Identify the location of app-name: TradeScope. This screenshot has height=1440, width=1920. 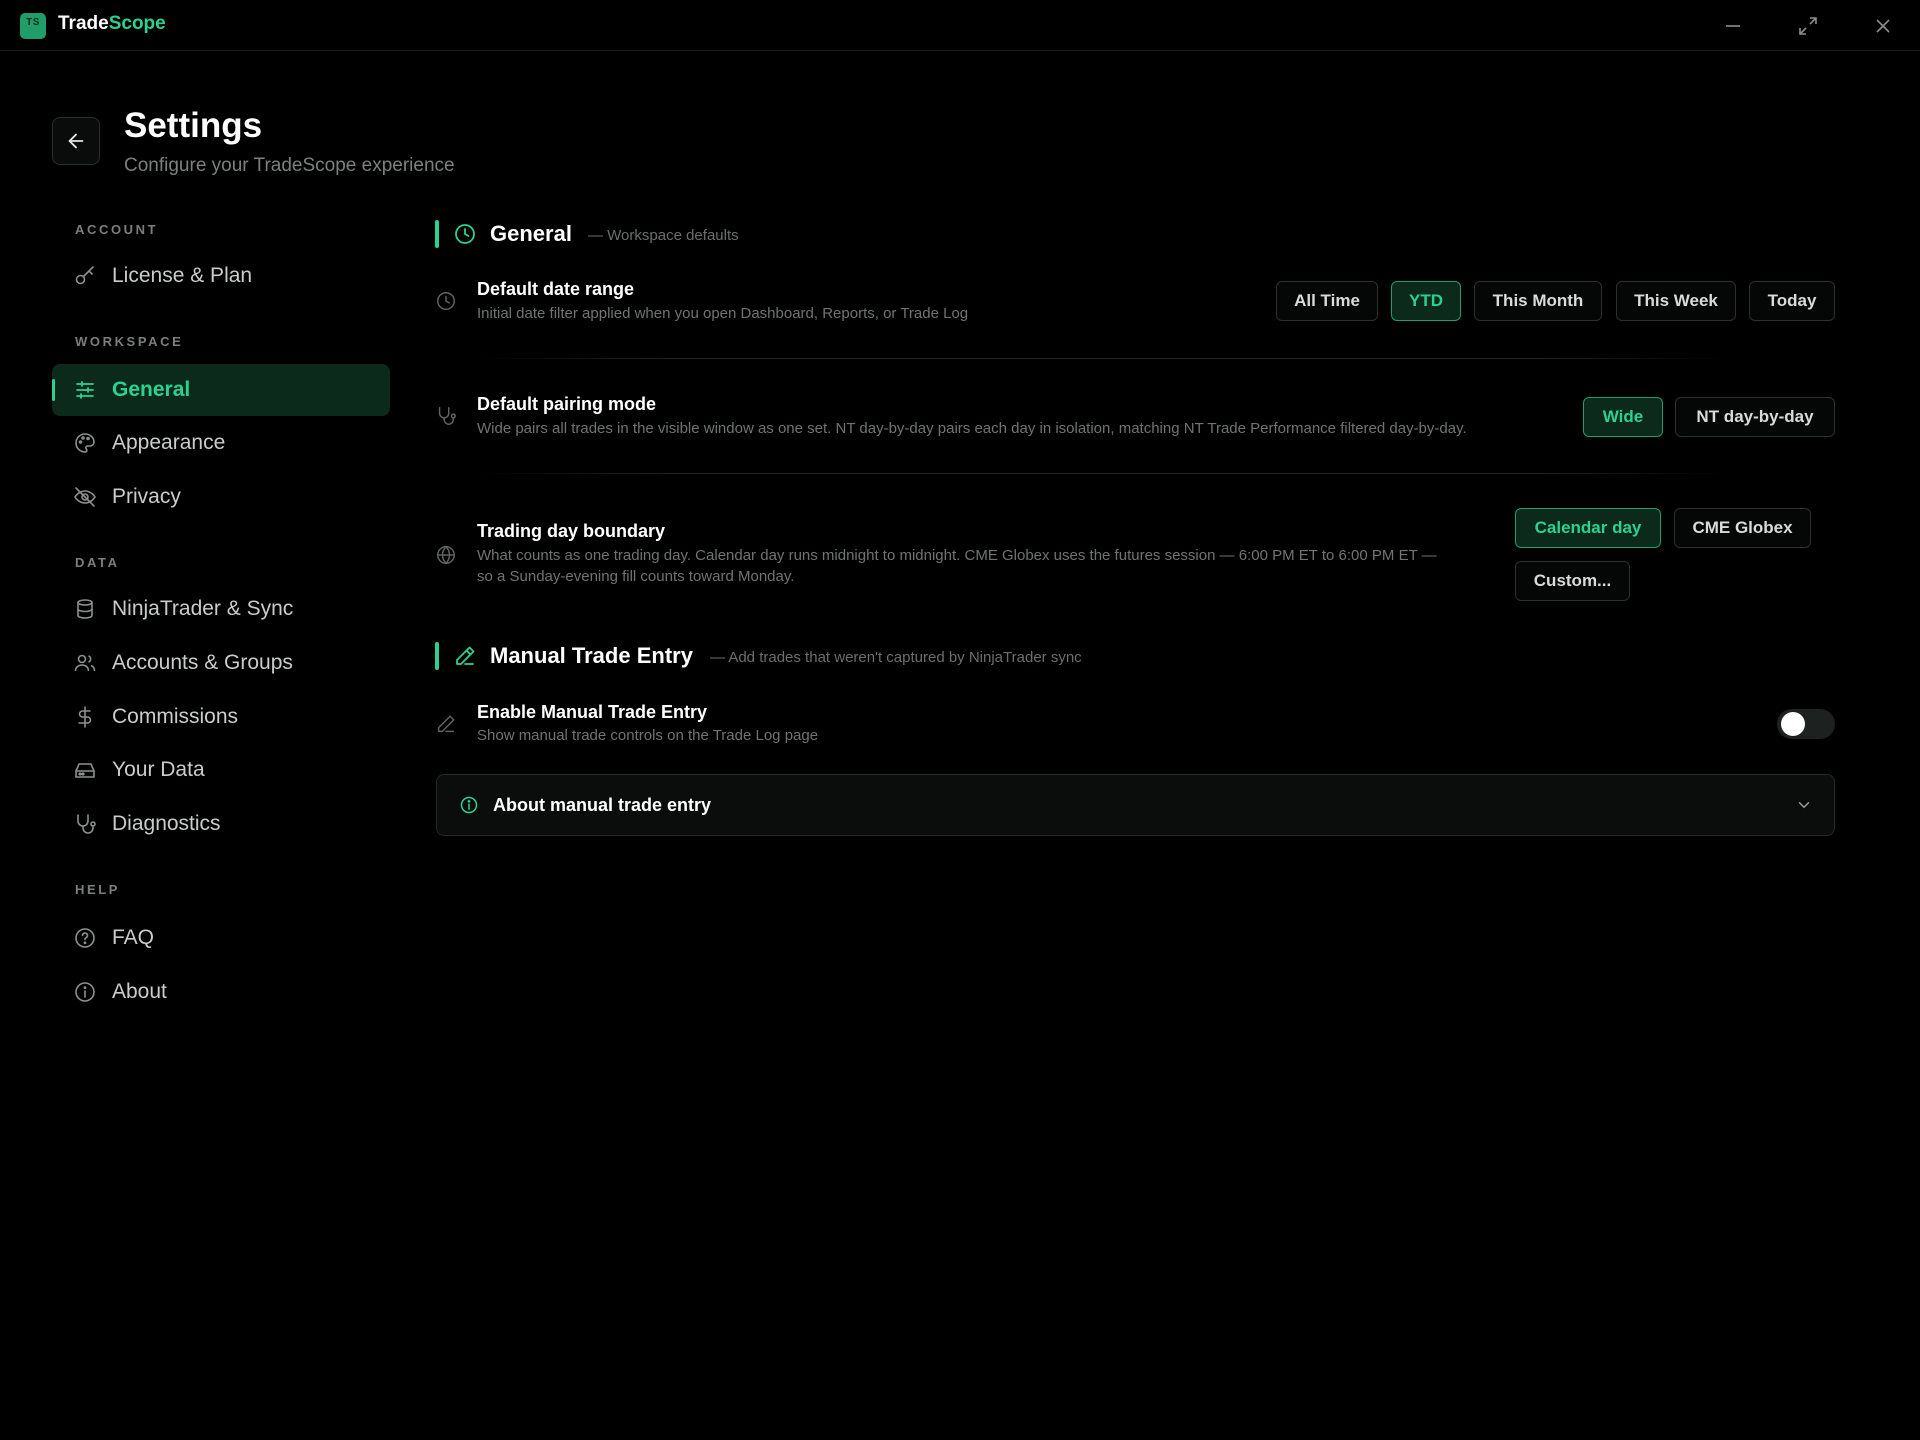
(112, 24).